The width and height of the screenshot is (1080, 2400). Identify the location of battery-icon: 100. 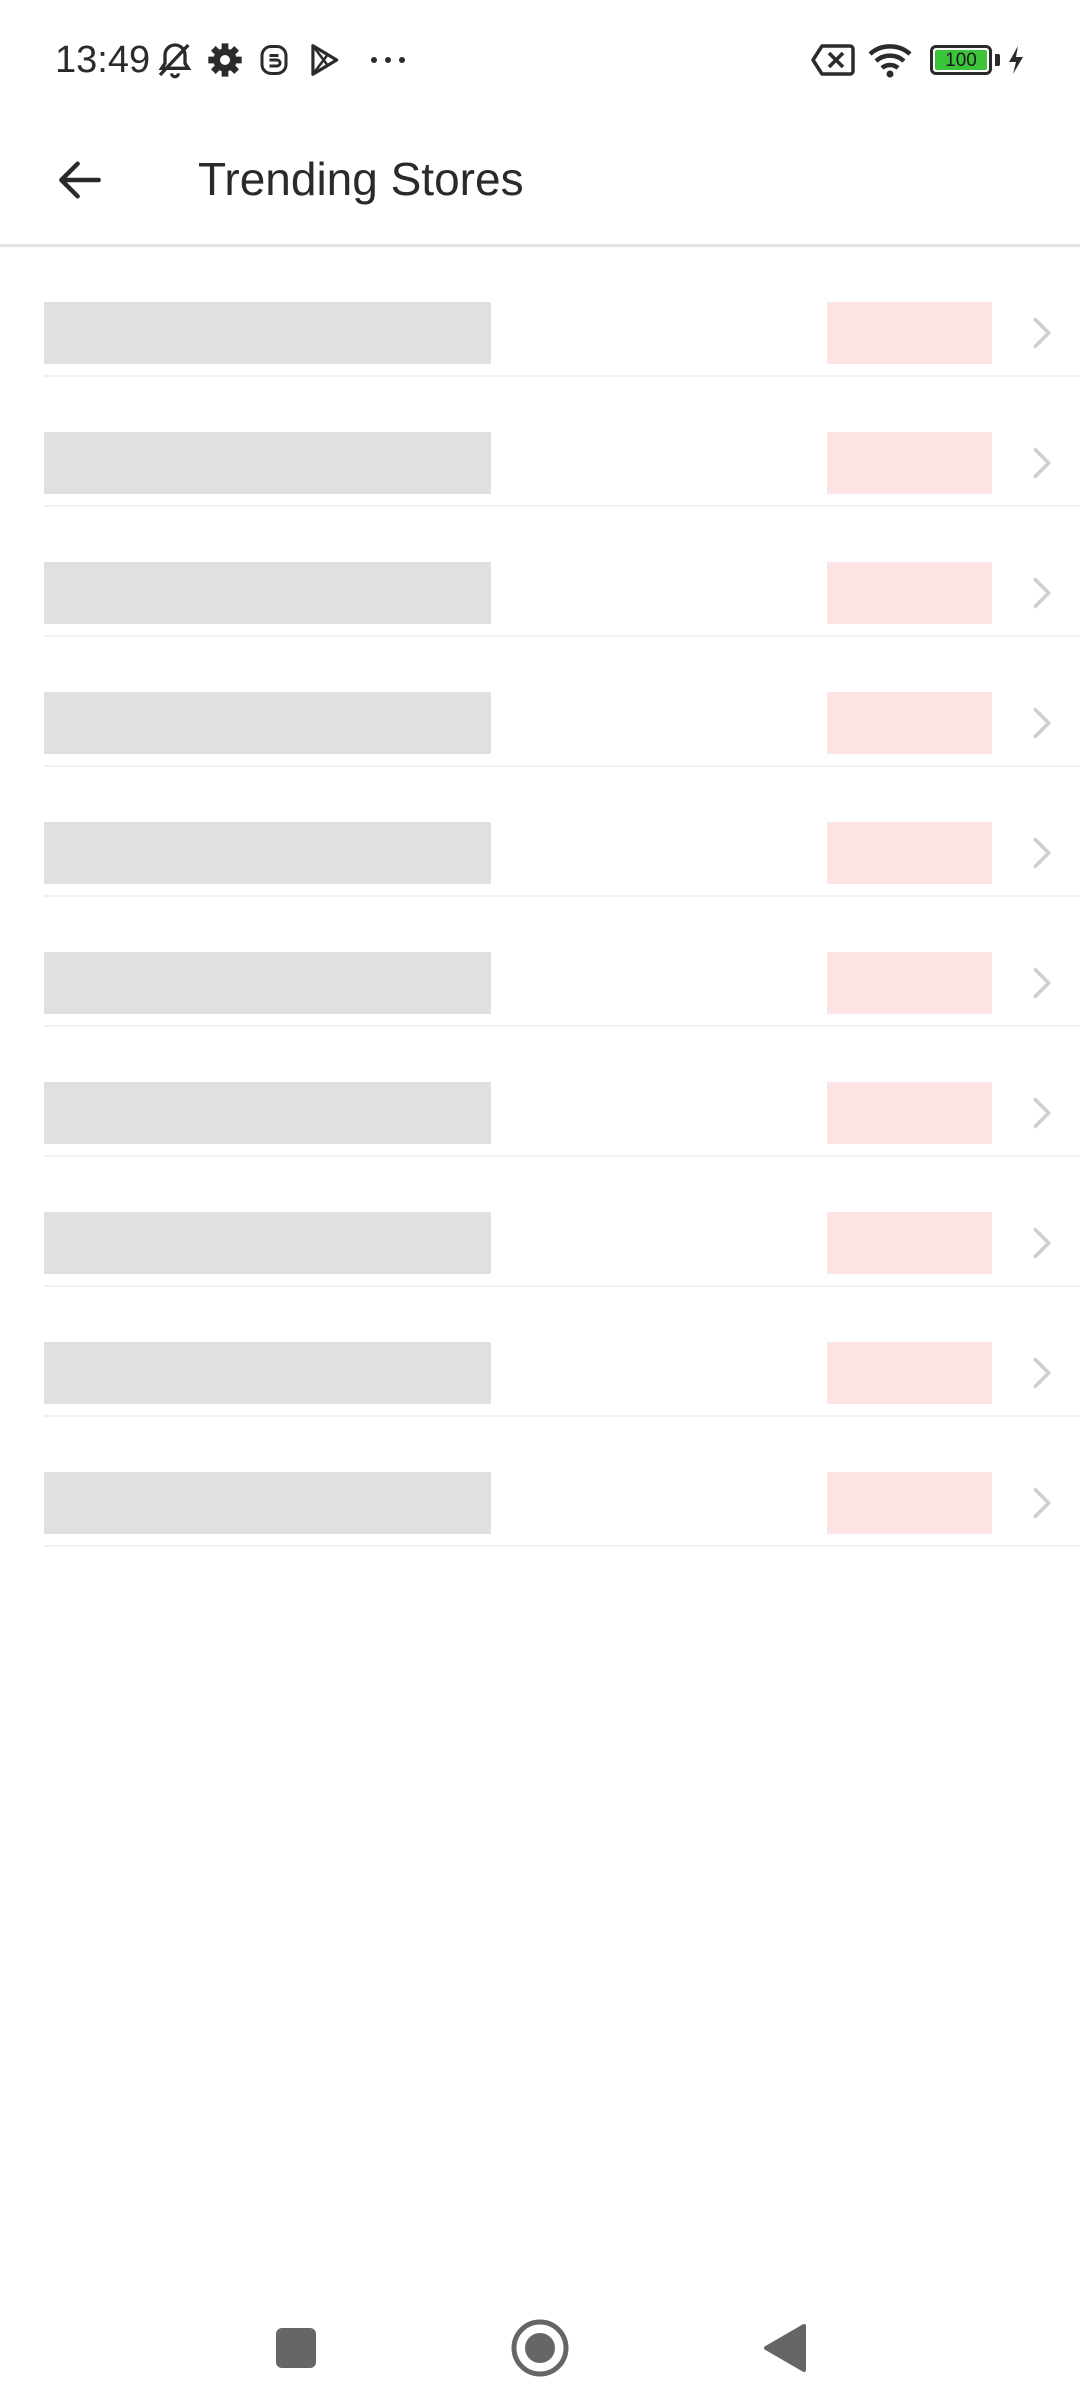
(961, 60).